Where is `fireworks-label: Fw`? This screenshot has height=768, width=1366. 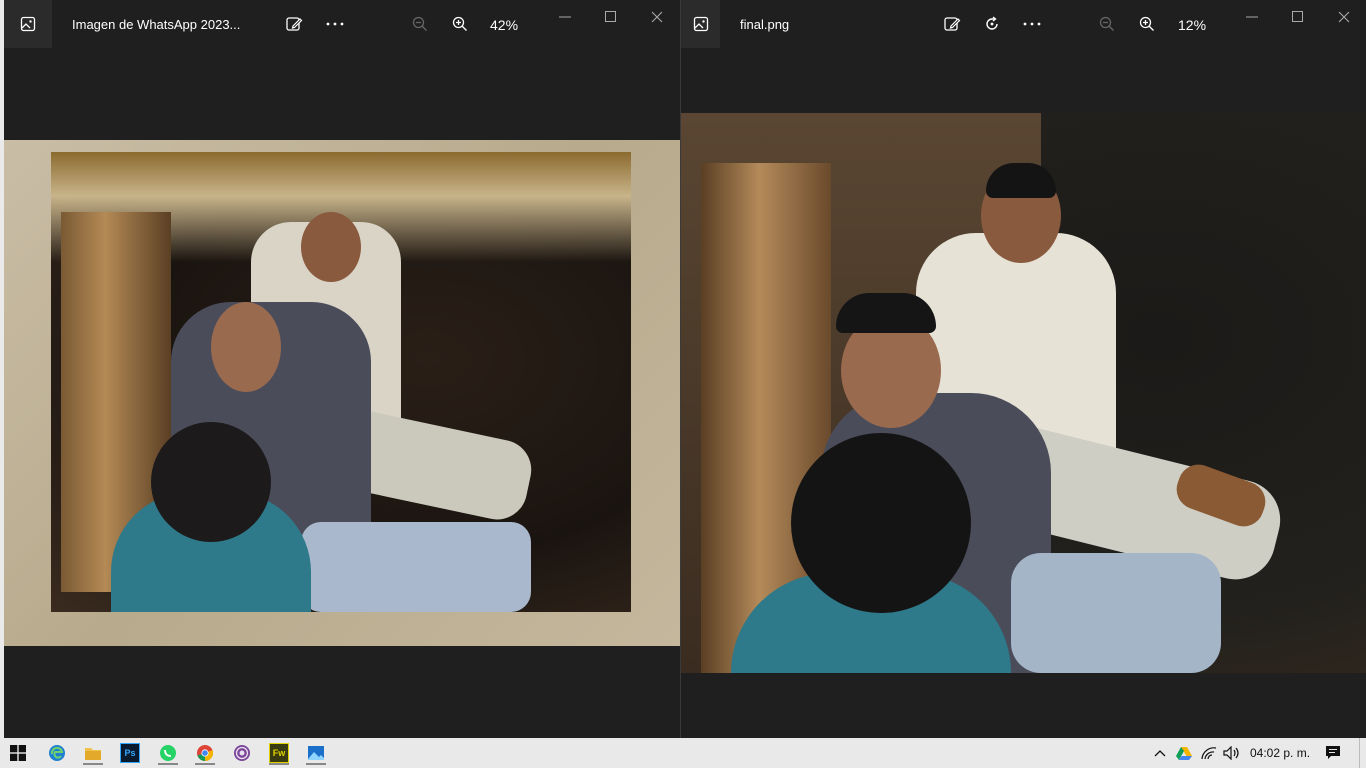
fireworks-label: Fw is located at coordinates (279, 753).